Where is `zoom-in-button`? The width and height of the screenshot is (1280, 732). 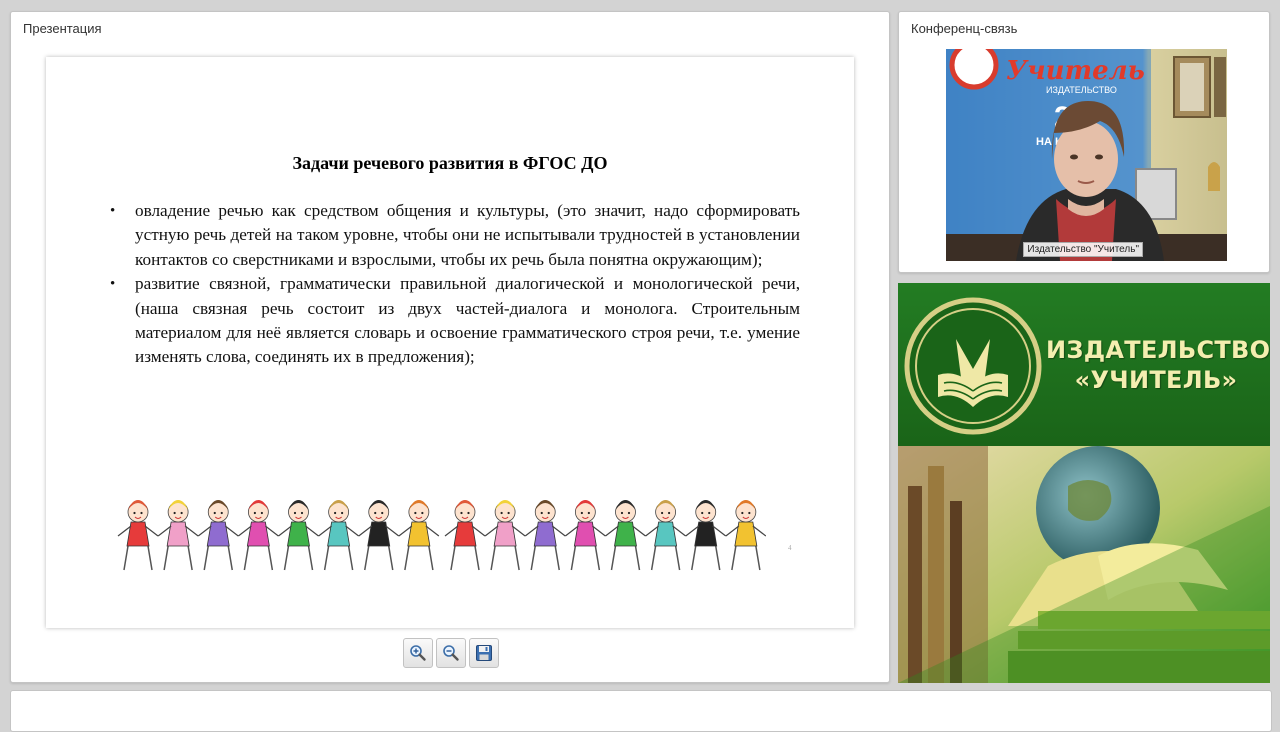 zoom-in-button is located at coordinates (418, 653).